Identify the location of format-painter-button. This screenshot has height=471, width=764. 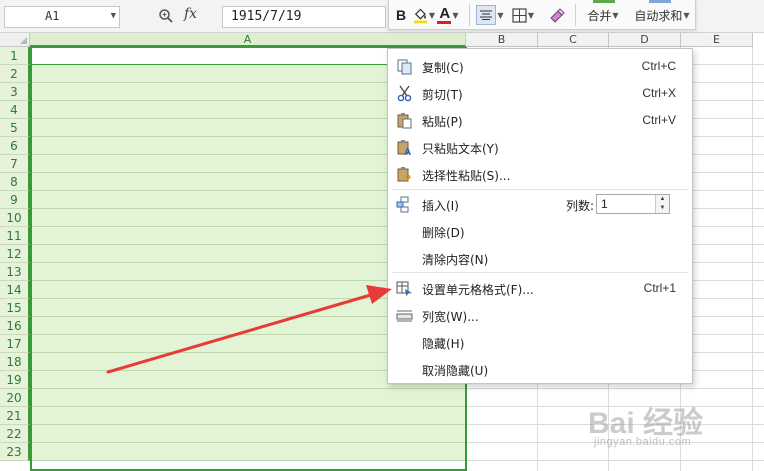
(557, 15).